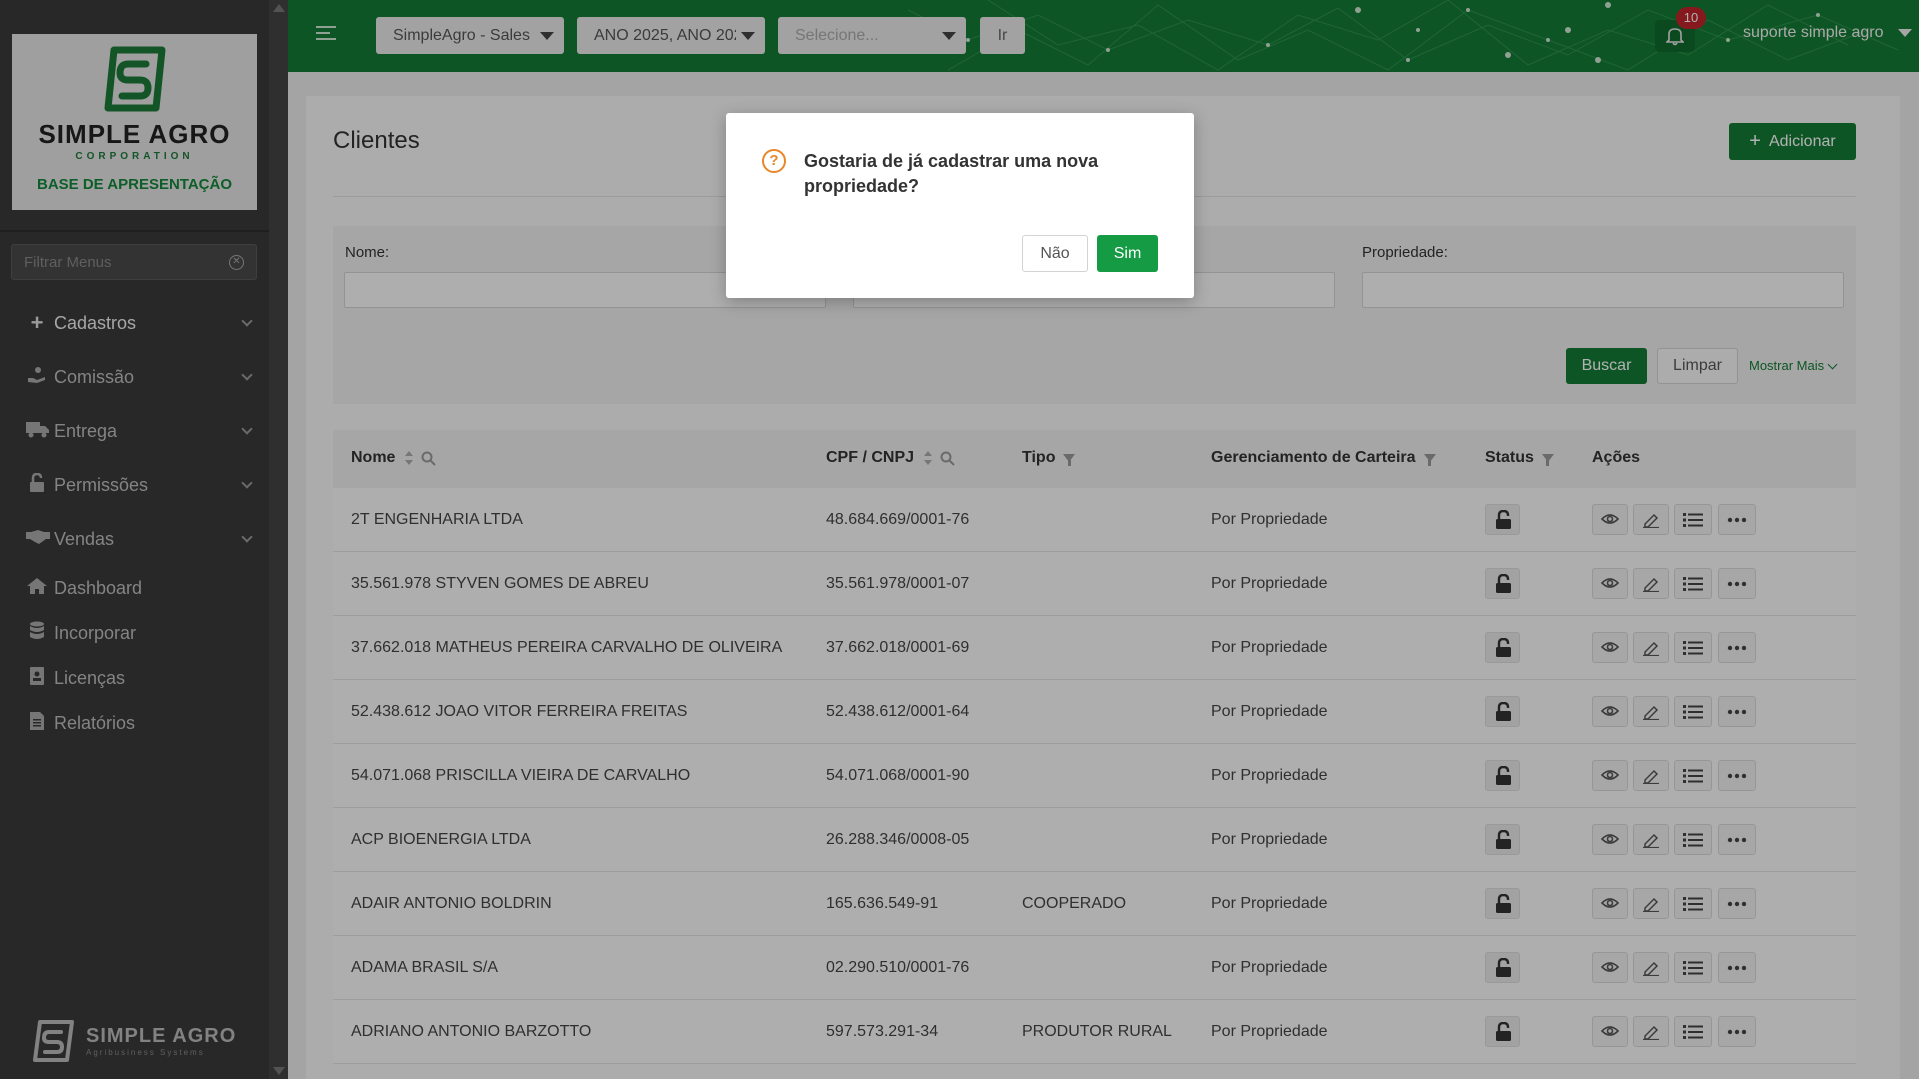 The height and width of the screenshot is (1079, 1919). I want to click on question-icon: ?, so click(774, 161).